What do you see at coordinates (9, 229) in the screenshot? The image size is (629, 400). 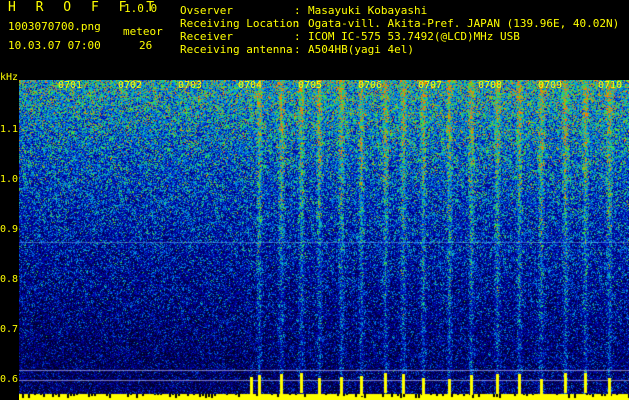 I see `y-tick-label: 0.9` at bounding box center [9, 229].